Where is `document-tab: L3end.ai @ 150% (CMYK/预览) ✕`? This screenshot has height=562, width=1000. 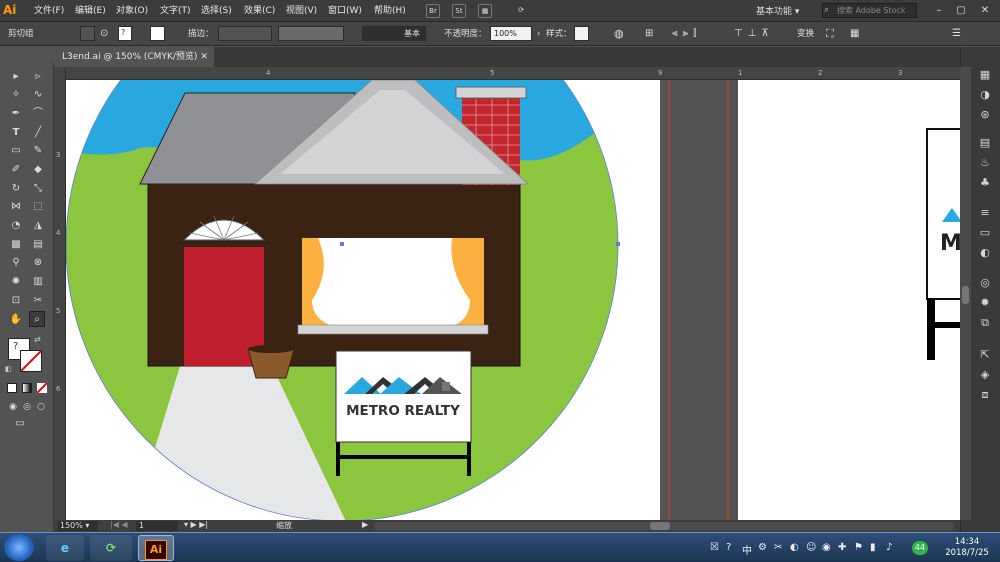 document-tab: L3end.ai @ 150% (CMYK/预览) ✕ is located at coordinates (134, 57).